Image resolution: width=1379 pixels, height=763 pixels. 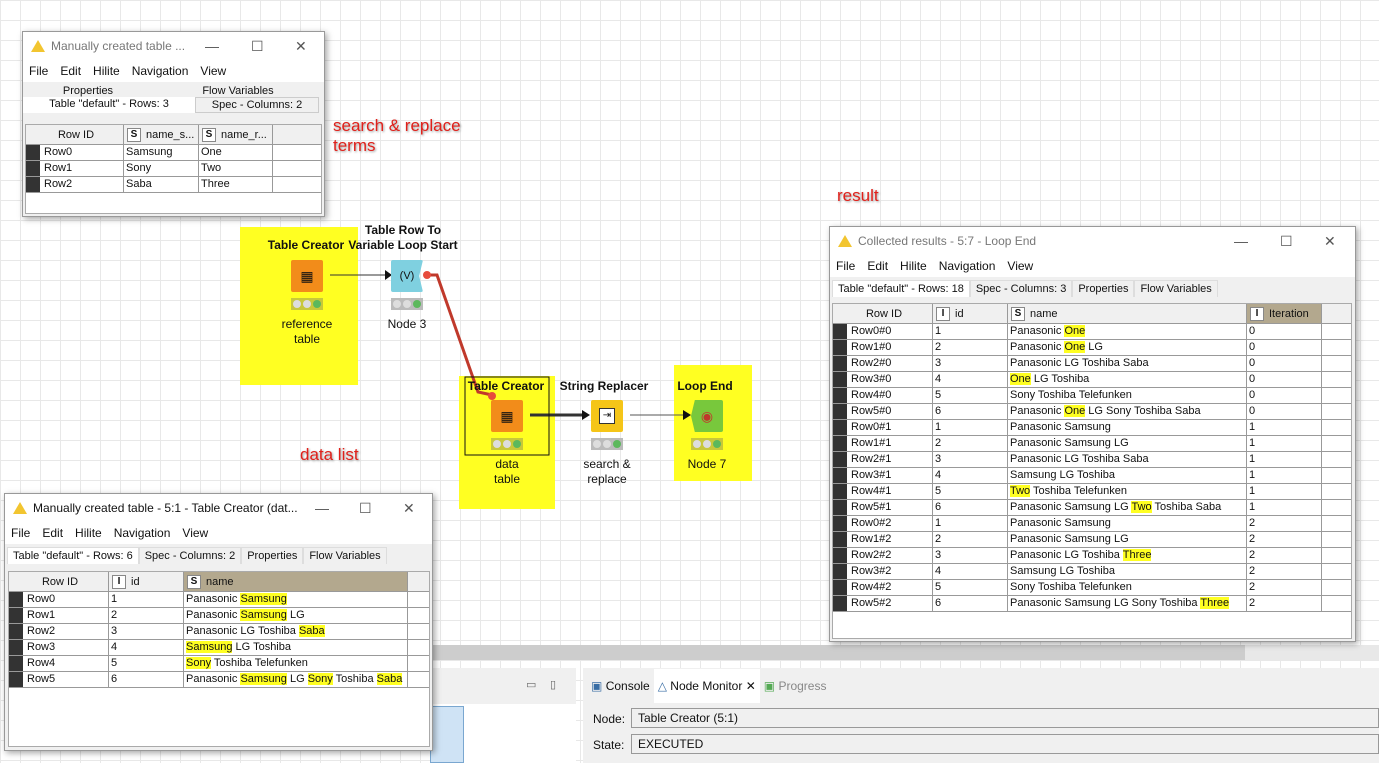 I want to click on tab-console: ▣ Console, so click(x=620, y=686).